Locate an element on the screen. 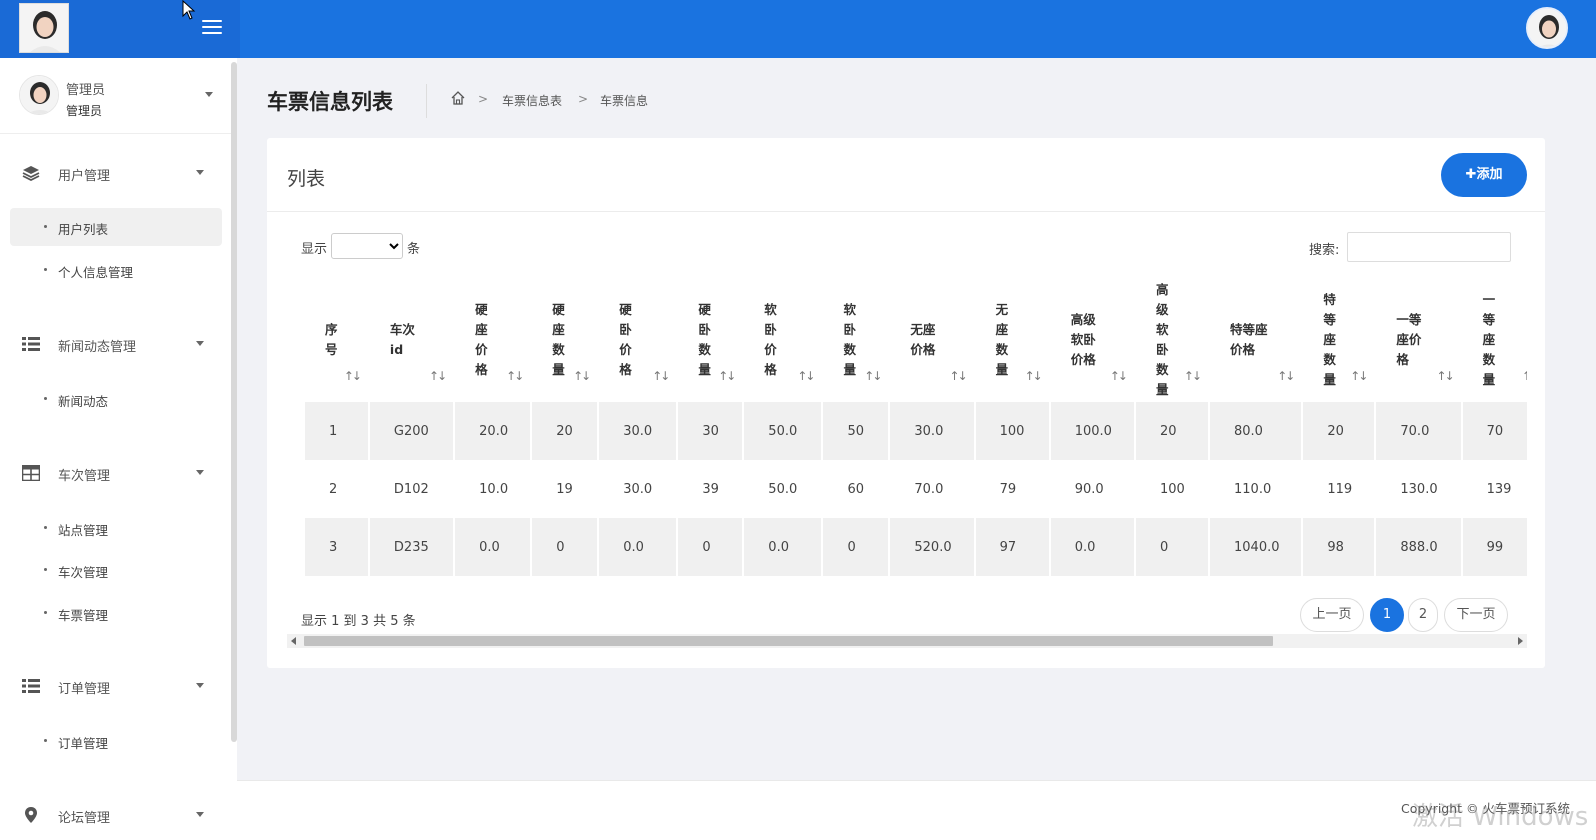  table-cell: 20 is located at coordinates (1171, 431).